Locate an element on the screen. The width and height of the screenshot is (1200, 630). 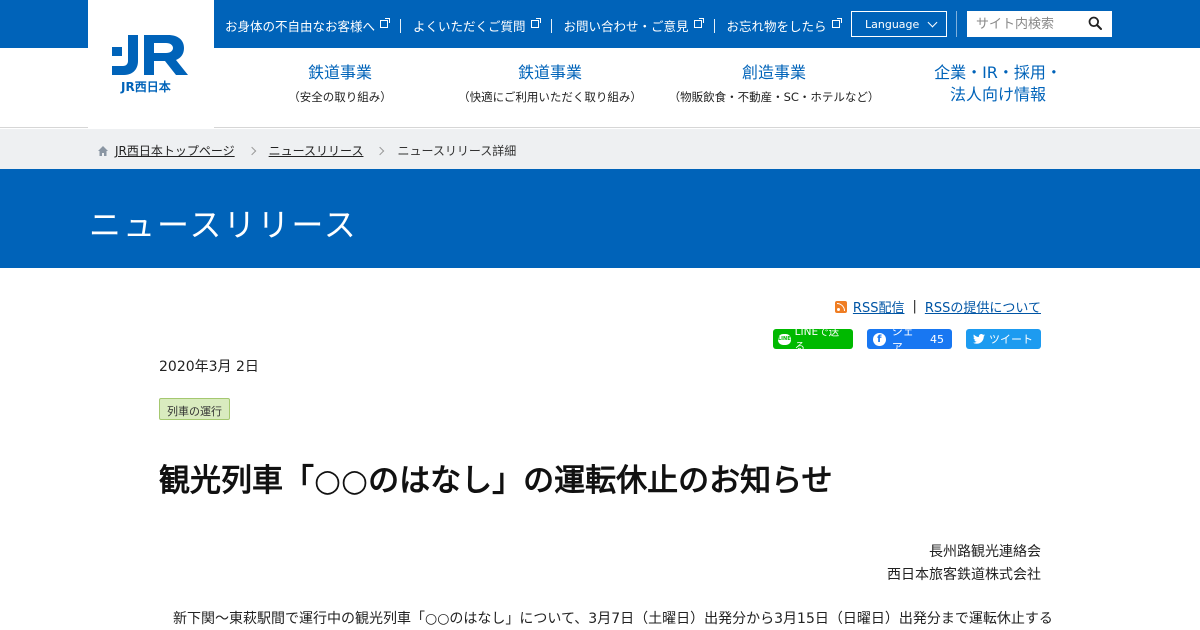
signer: 長州路観光連絡会 is located at coordinates (985, 552).